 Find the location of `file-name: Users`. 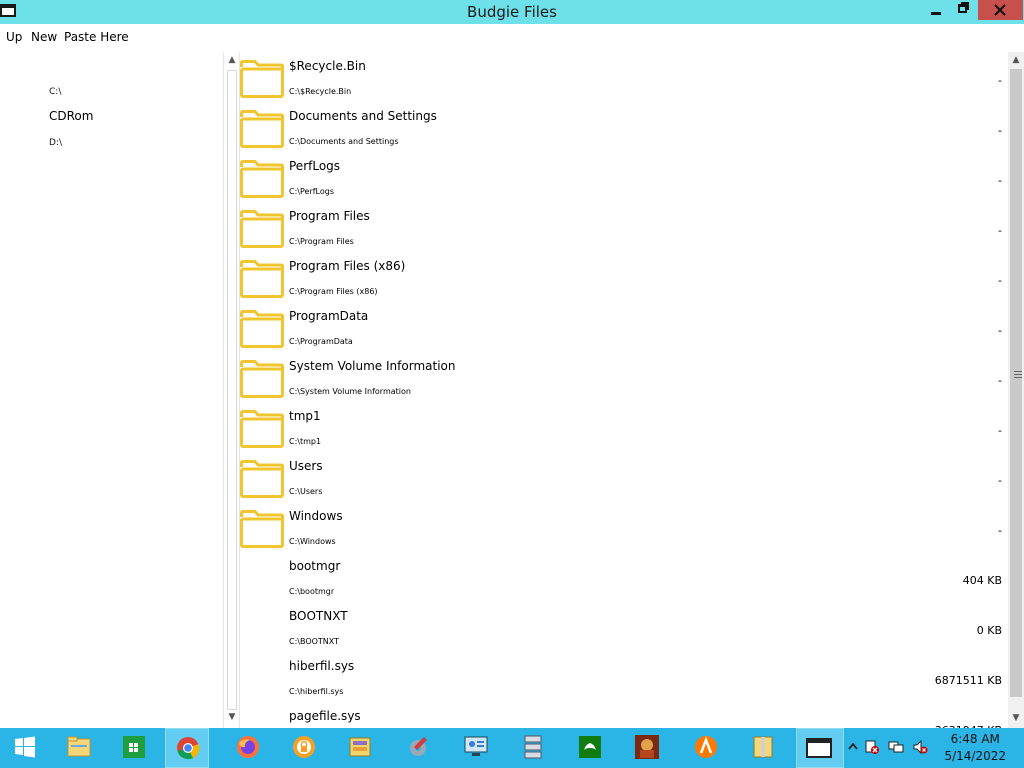

file-name: Users is located at coordinates (306, 466).